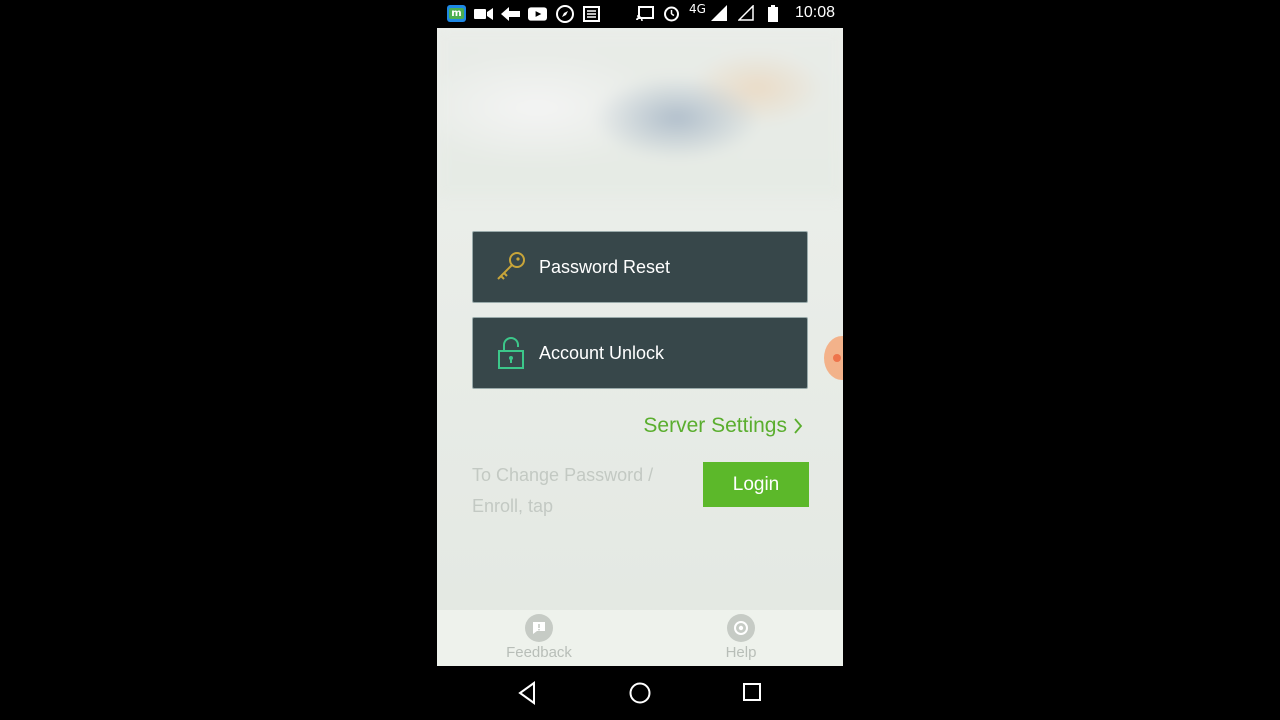  Describe the element at coordinates (539, 628) in the screenshot. I see `feedback-icon` at that location.